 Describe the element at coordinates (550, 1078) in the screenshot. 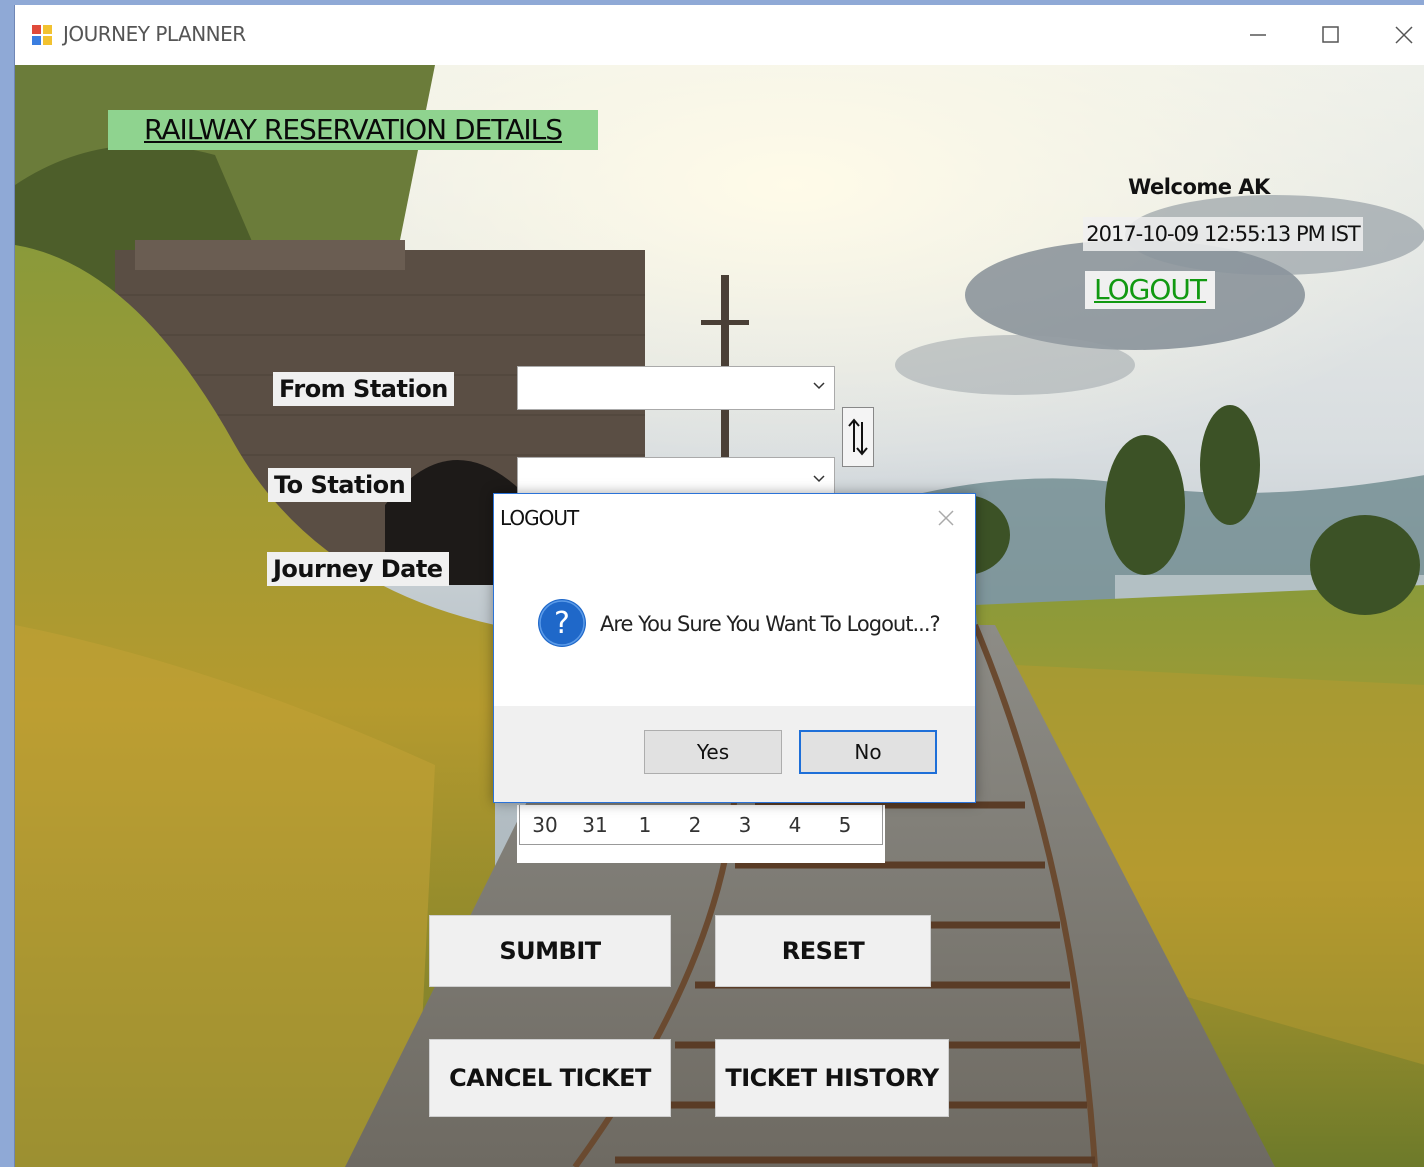

I see `cancel-ticket-button: CANCEL TICKET` at that location.